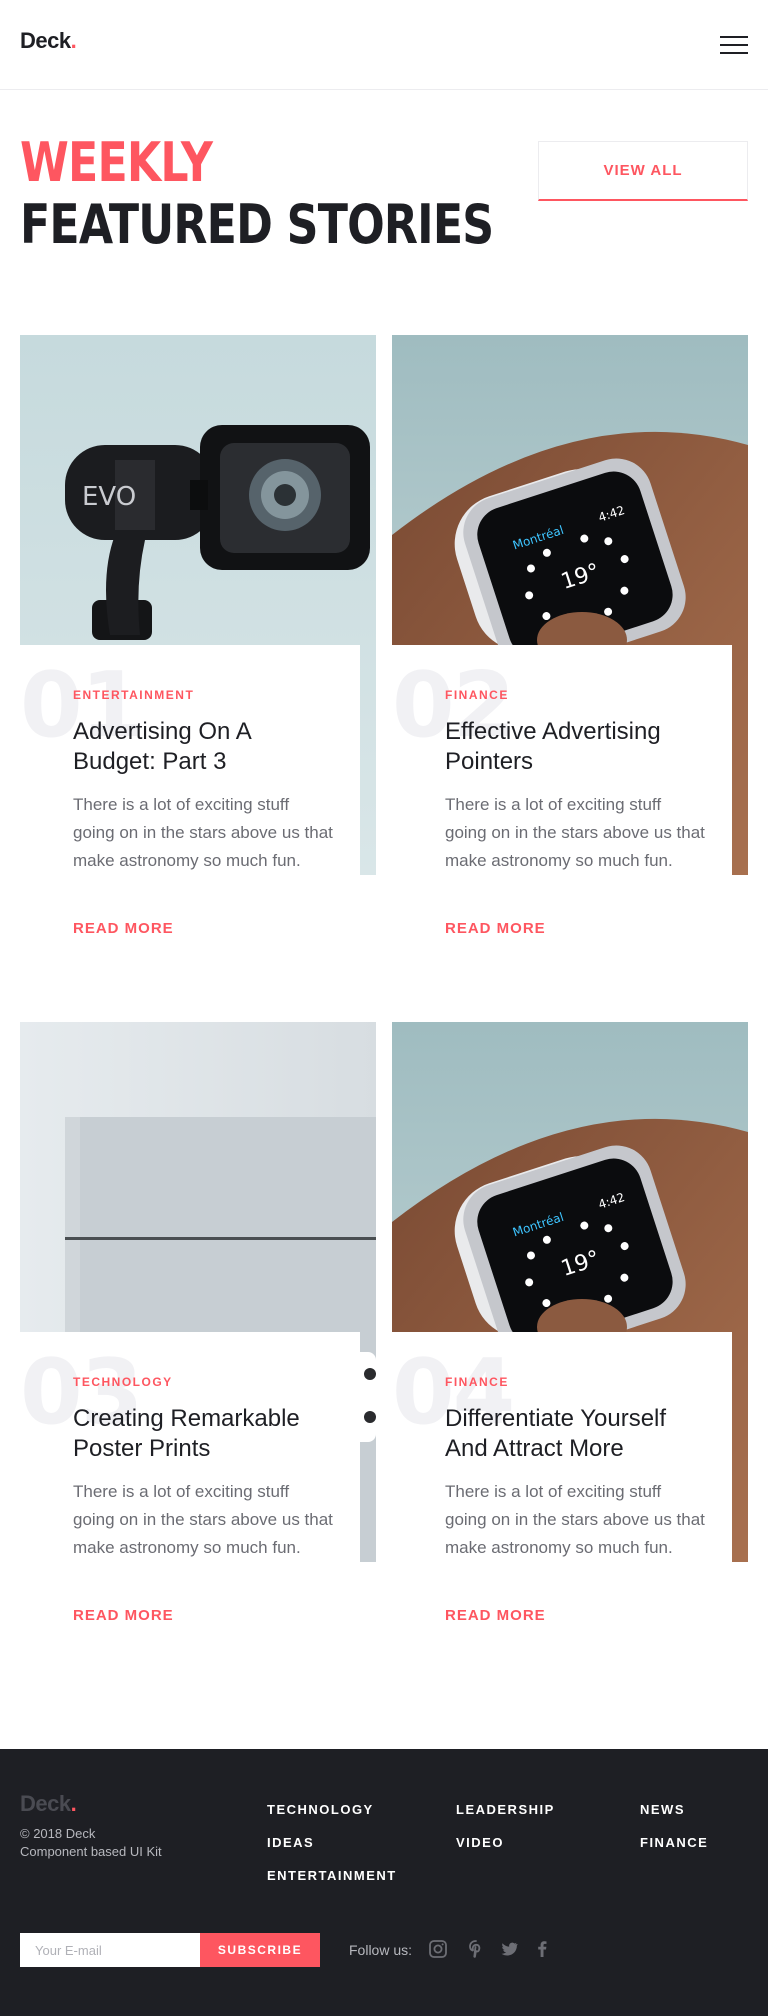 The height and width of the screenshot is (2016, 768). Describe the element at coordinates (91, 1851) in the screenshot. I see `footer-tagline: Component based UI Kit` at that location.